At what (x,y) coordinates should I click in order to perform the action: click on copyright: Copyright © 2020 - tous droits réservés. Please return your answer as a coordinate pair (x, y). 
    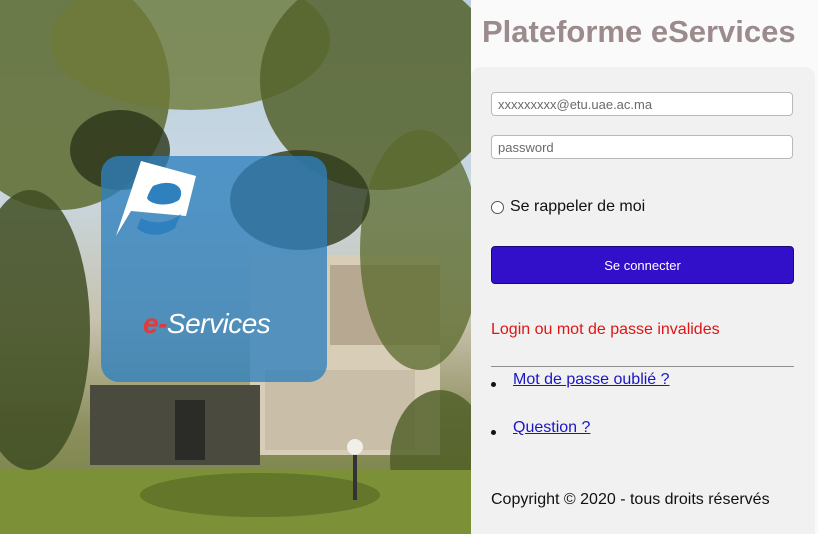
    Looking at the image, I should click on (630, 499).